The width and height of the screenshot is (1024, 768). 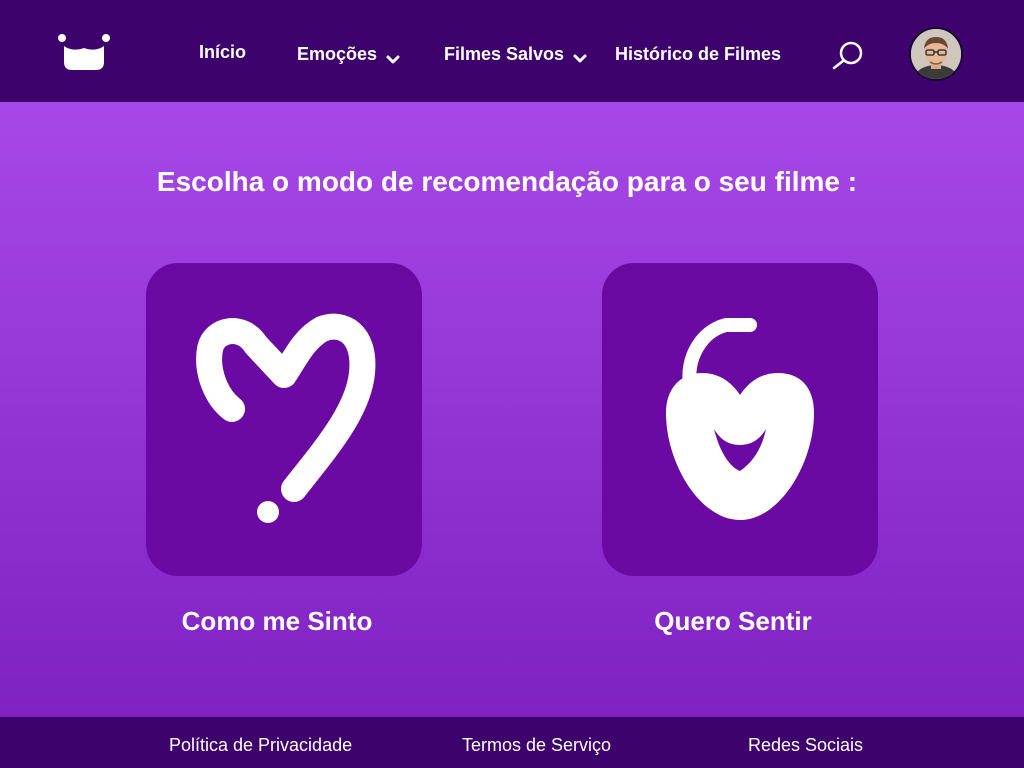 What do you see at coordinates (504, 54) in the screenshot?
I see `nav-saved-movies-label: Filmes Salvos` at bounding box center [504, 54].